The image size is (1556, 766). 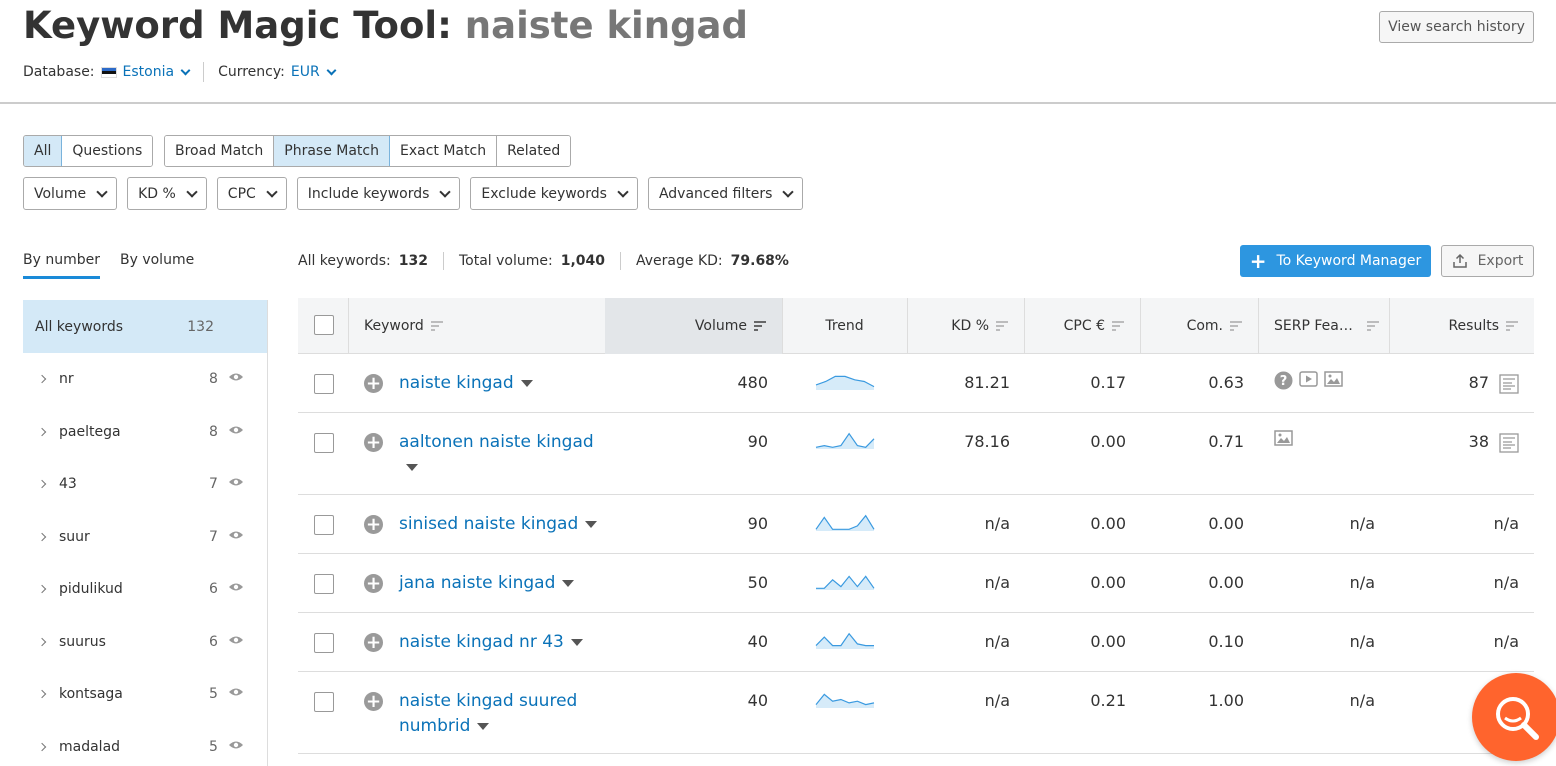 What do you see at coordinates (167, 193) in the screenshot?
I see `kd-filter: KD %` at bounding box center [167, 193].